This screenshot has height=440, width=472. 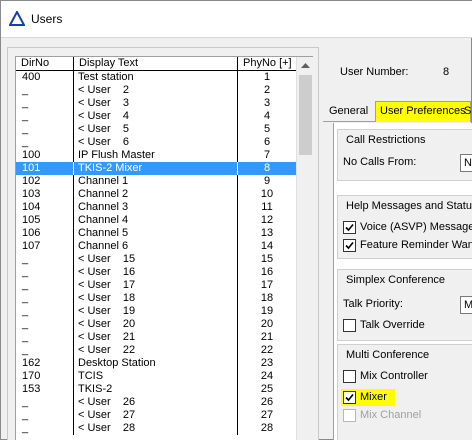 I want to click on user-number-value: 8, so click(x=446, y=72).